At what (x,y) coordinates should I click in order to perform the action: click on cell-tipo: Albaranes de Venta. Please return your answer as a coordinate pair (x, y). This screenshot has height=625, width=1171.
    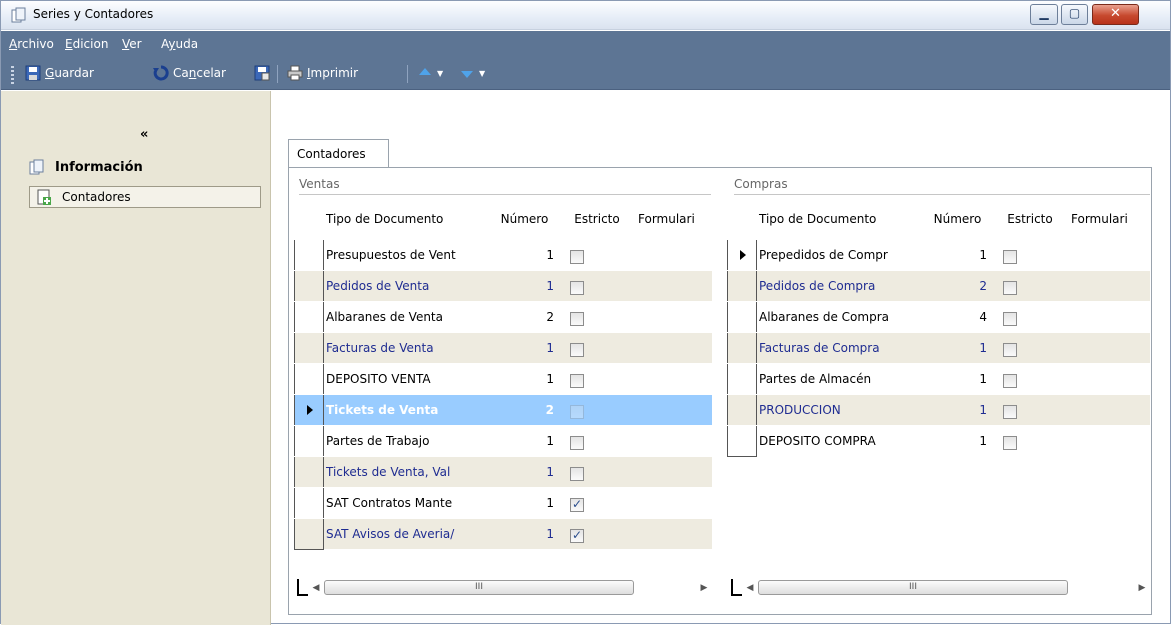
    Looking at the image, I should click on (405, 317).